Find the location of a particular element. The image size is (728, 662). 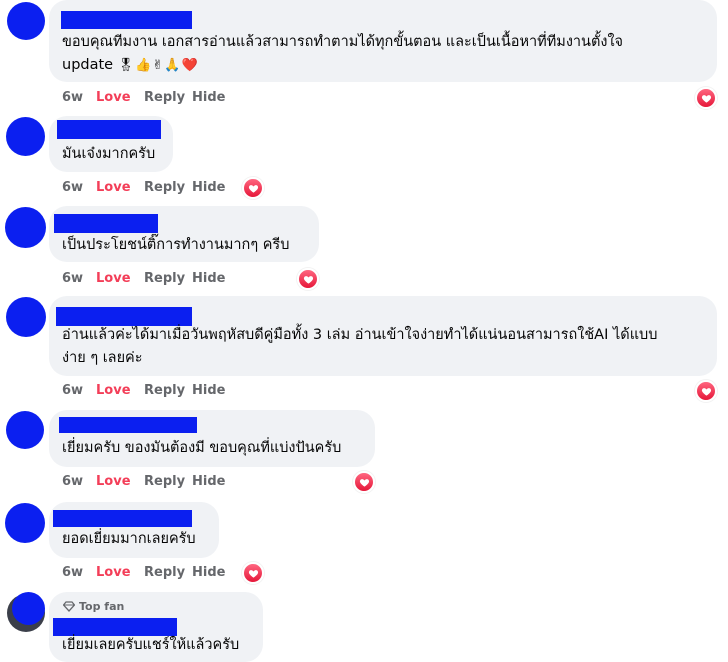

comment-text: มันเจ๋งมากครับ is located at coordinates (109, 154).